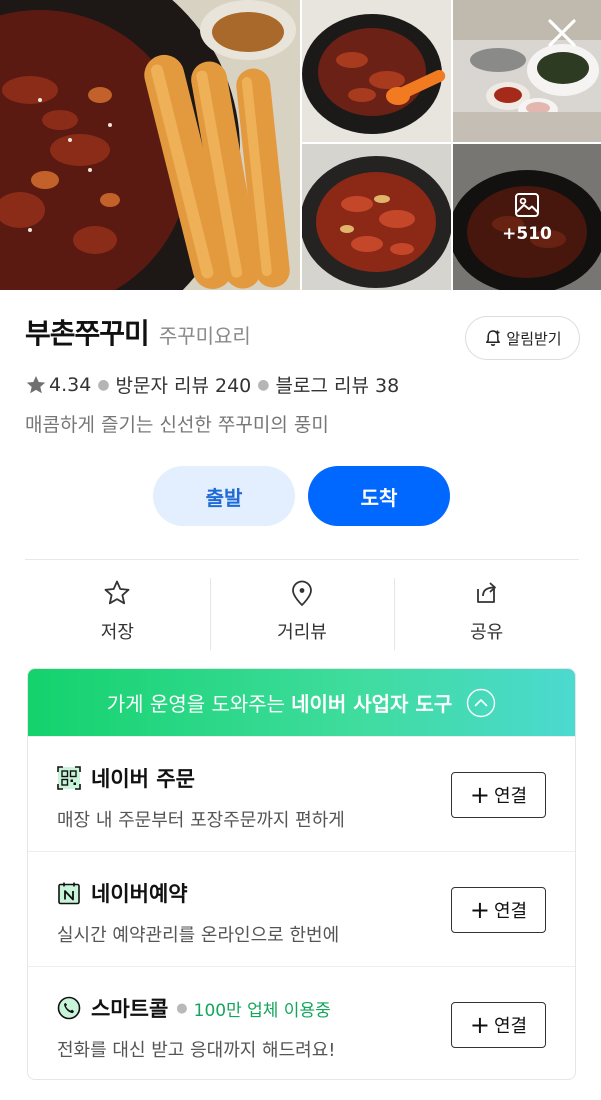 This screenshot has height=1100, width=601. I want to click on business-tools-header-prefix: 가게 운영을 도와주는, so click(196, 704).